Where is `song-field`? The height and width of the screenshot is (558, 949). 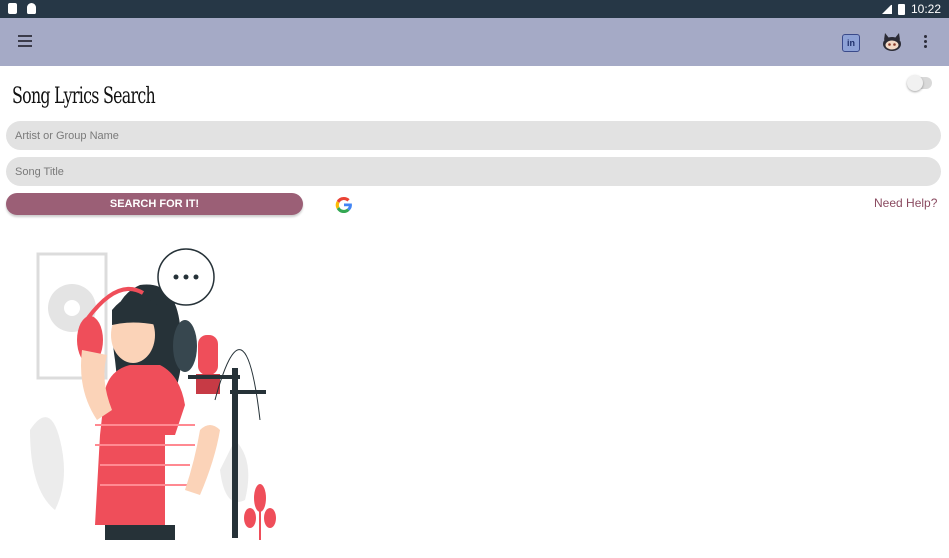
song-field is located at coordinates (473, 171).